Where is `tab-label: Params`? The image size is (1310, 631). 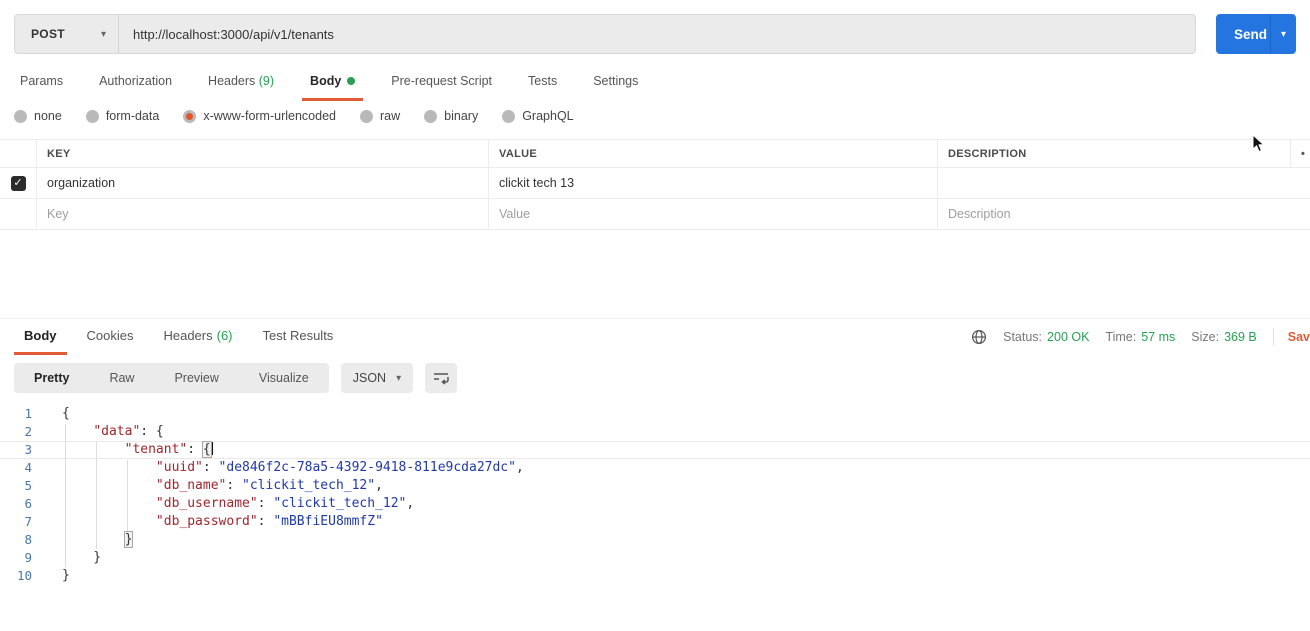
tab-label: Params is located at coordinates (42, 81).